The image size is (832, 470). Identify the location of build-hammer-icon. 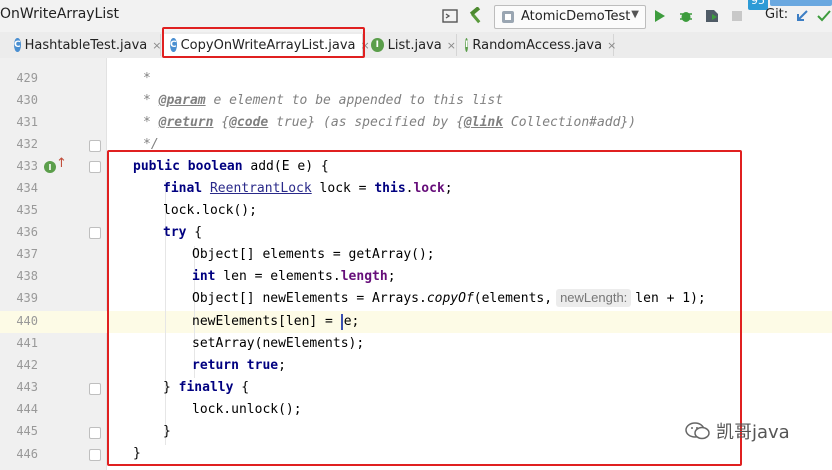
(476, 16).